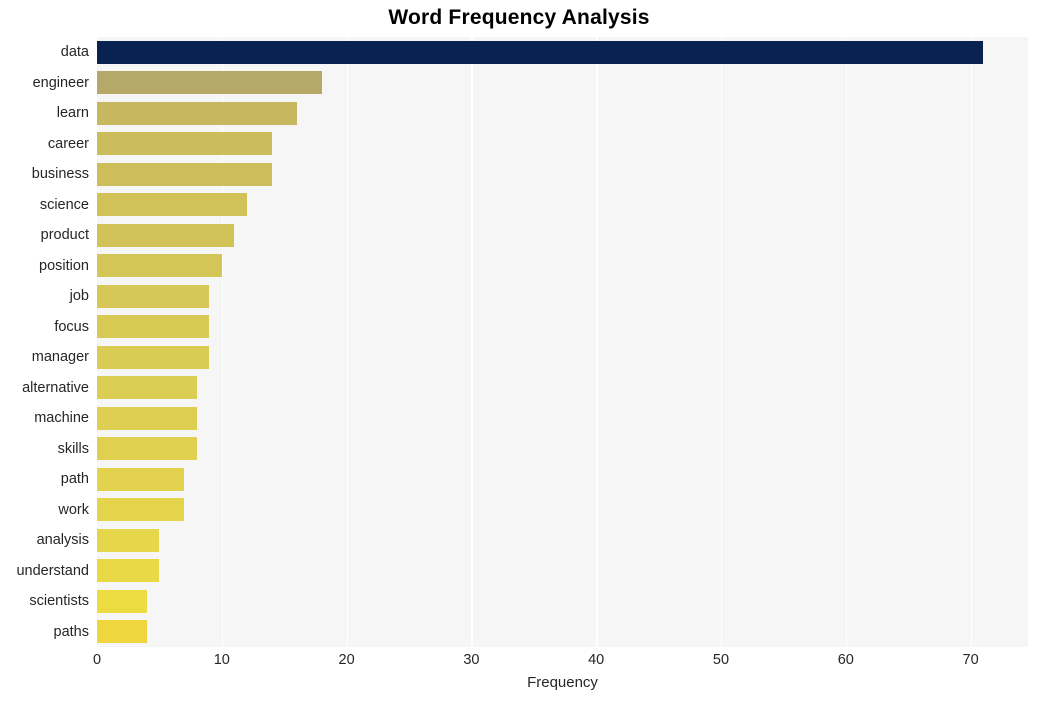  What do you see at coordinates (52, 570) in the screenshot?
I see `y-axis-tick-label: understand` at bounding box center [52, 570].